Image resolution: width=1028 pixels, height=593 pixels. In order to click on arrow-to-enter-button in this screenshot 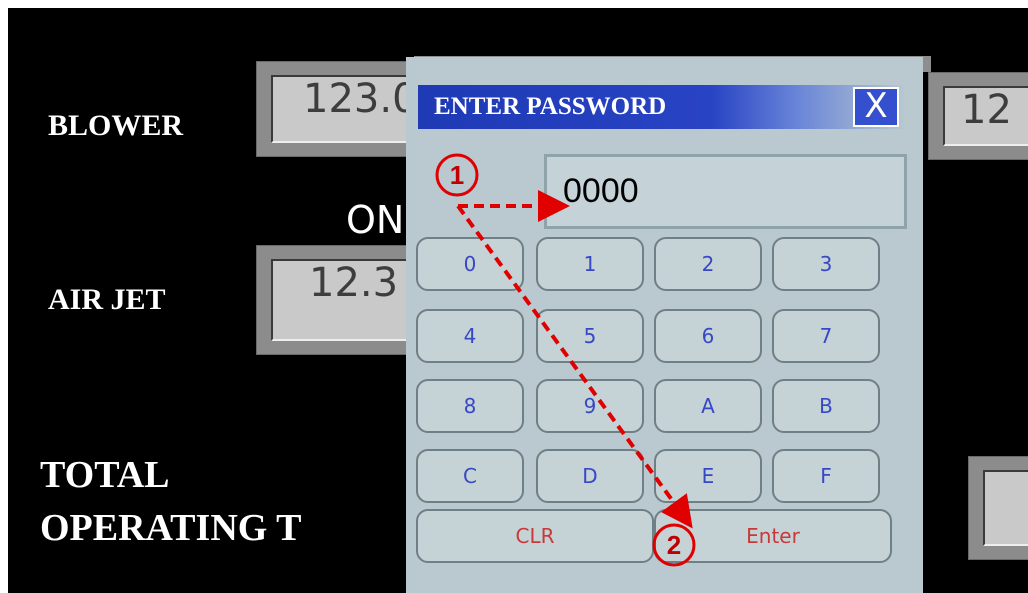, I will do `click(574, 366)`.